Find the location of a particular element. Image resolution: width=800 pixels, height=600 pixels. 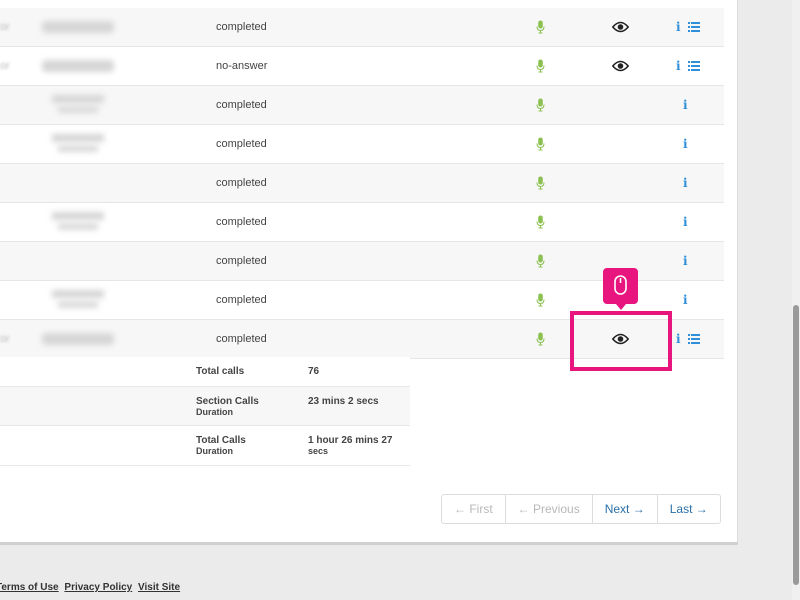

call-status: no-answer is located at coordinates (242, 66).